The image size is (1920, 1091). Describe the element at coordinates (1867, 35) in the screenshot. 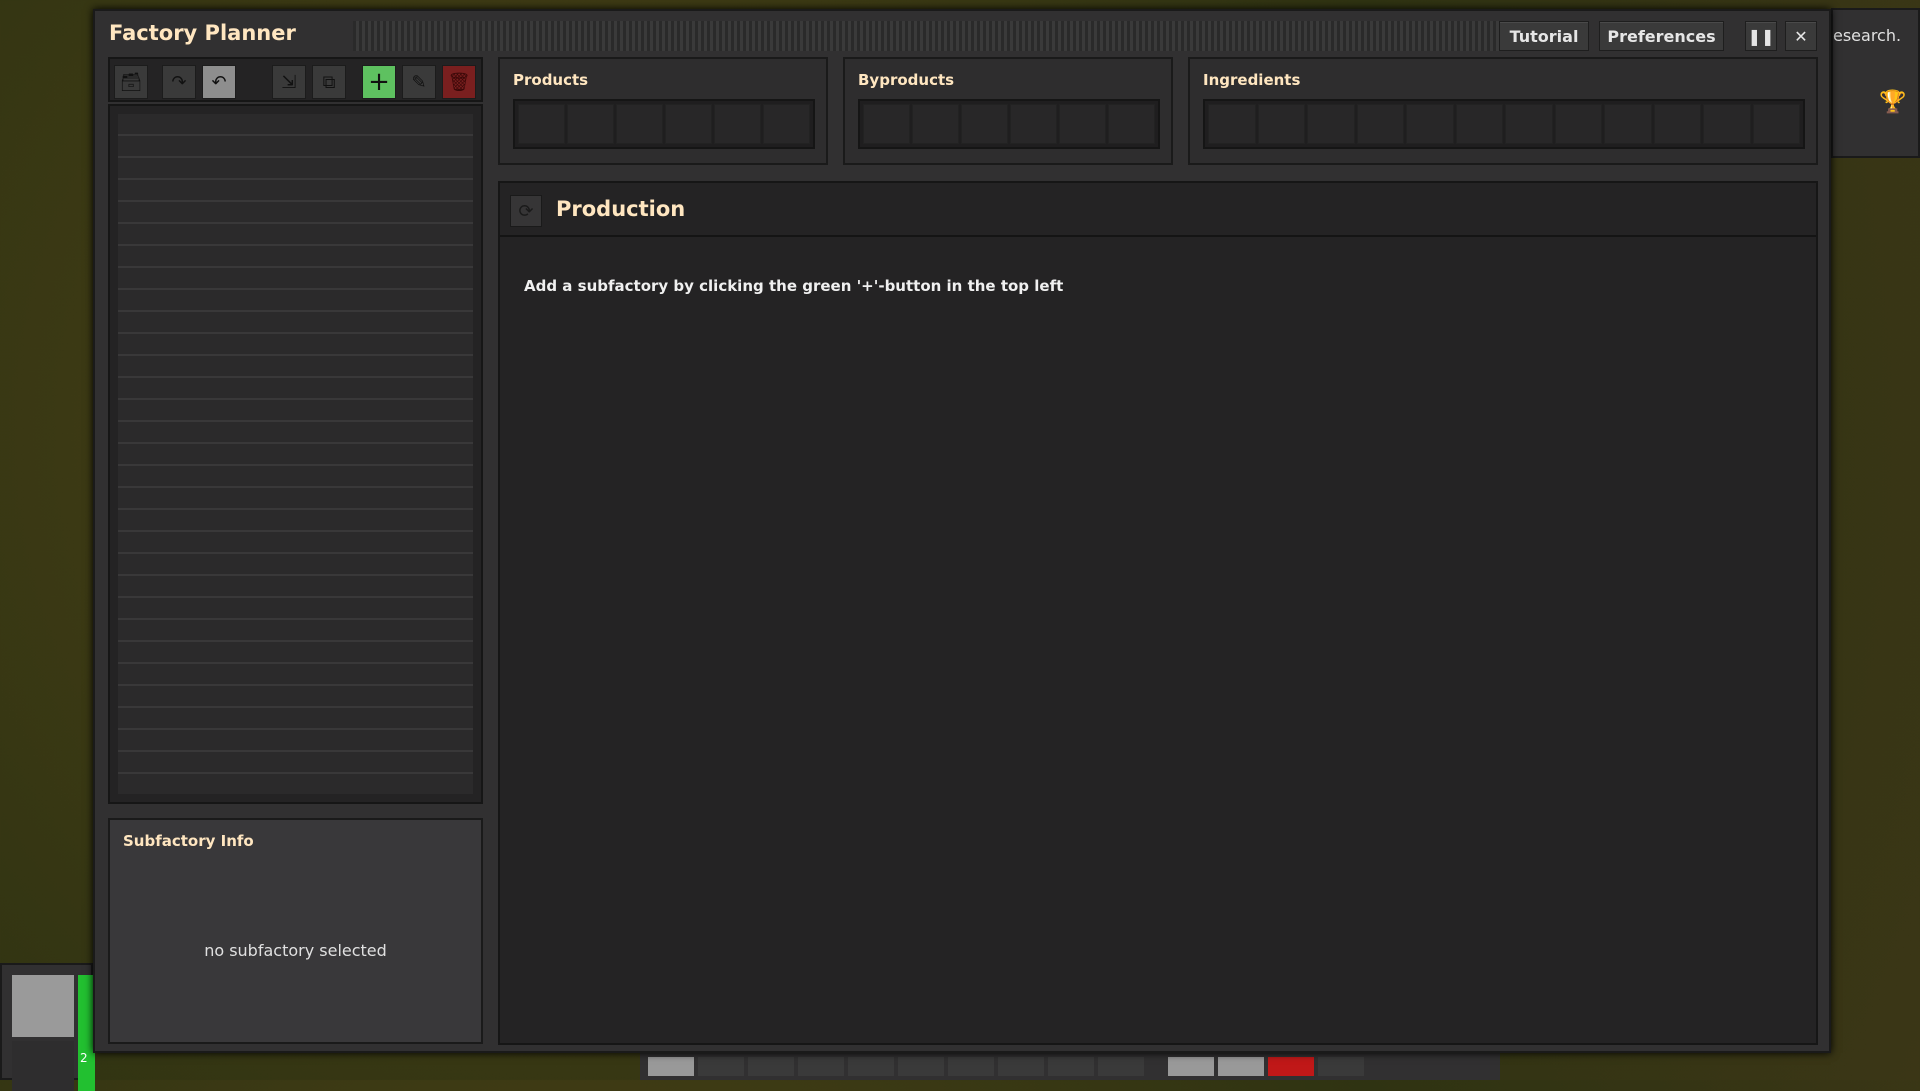

I see `research-text: esearch.` at that location.